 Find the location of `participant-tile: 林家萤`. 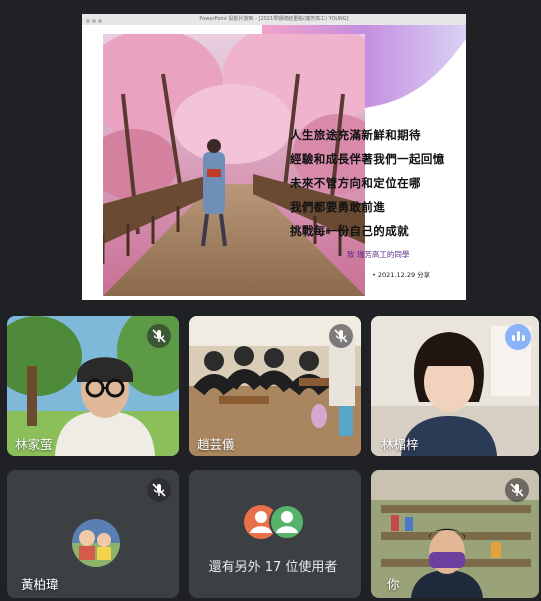

participant-tile: 林家萤 is located at coordinates (93, 386).